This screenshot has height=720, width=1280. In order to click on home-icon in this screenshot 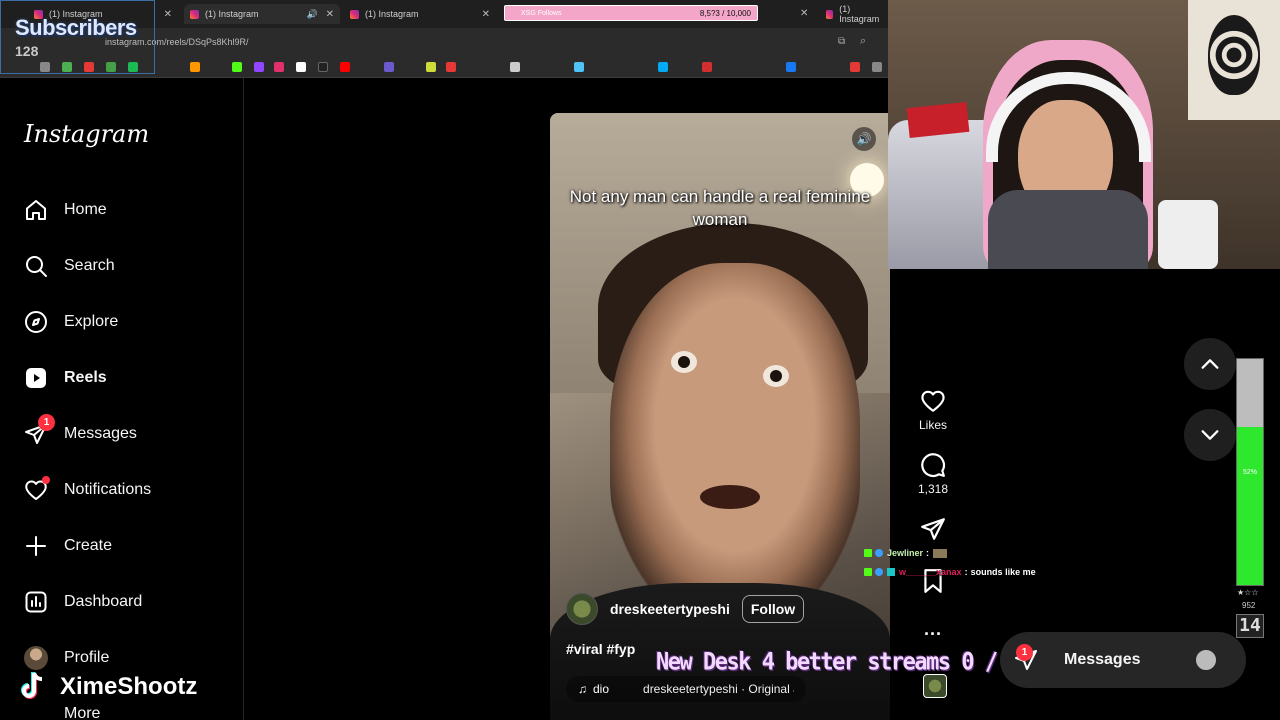, I will do `click(36, 210)`.